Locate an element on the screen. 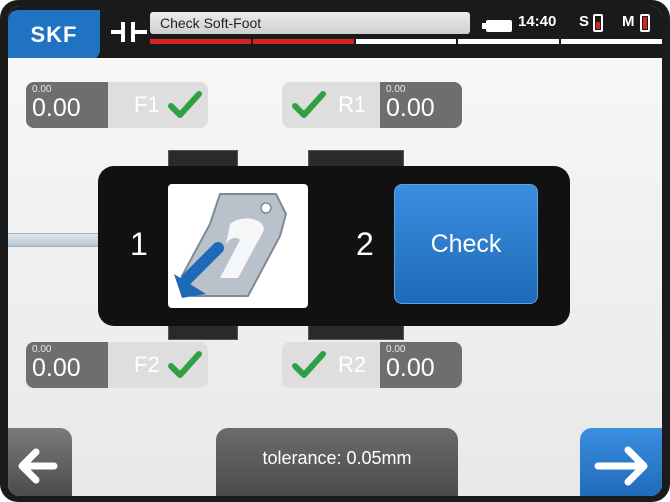 Image resolution: width=670 pixels, height=502 pixels. shim-button is located at coordinates (238, 246).